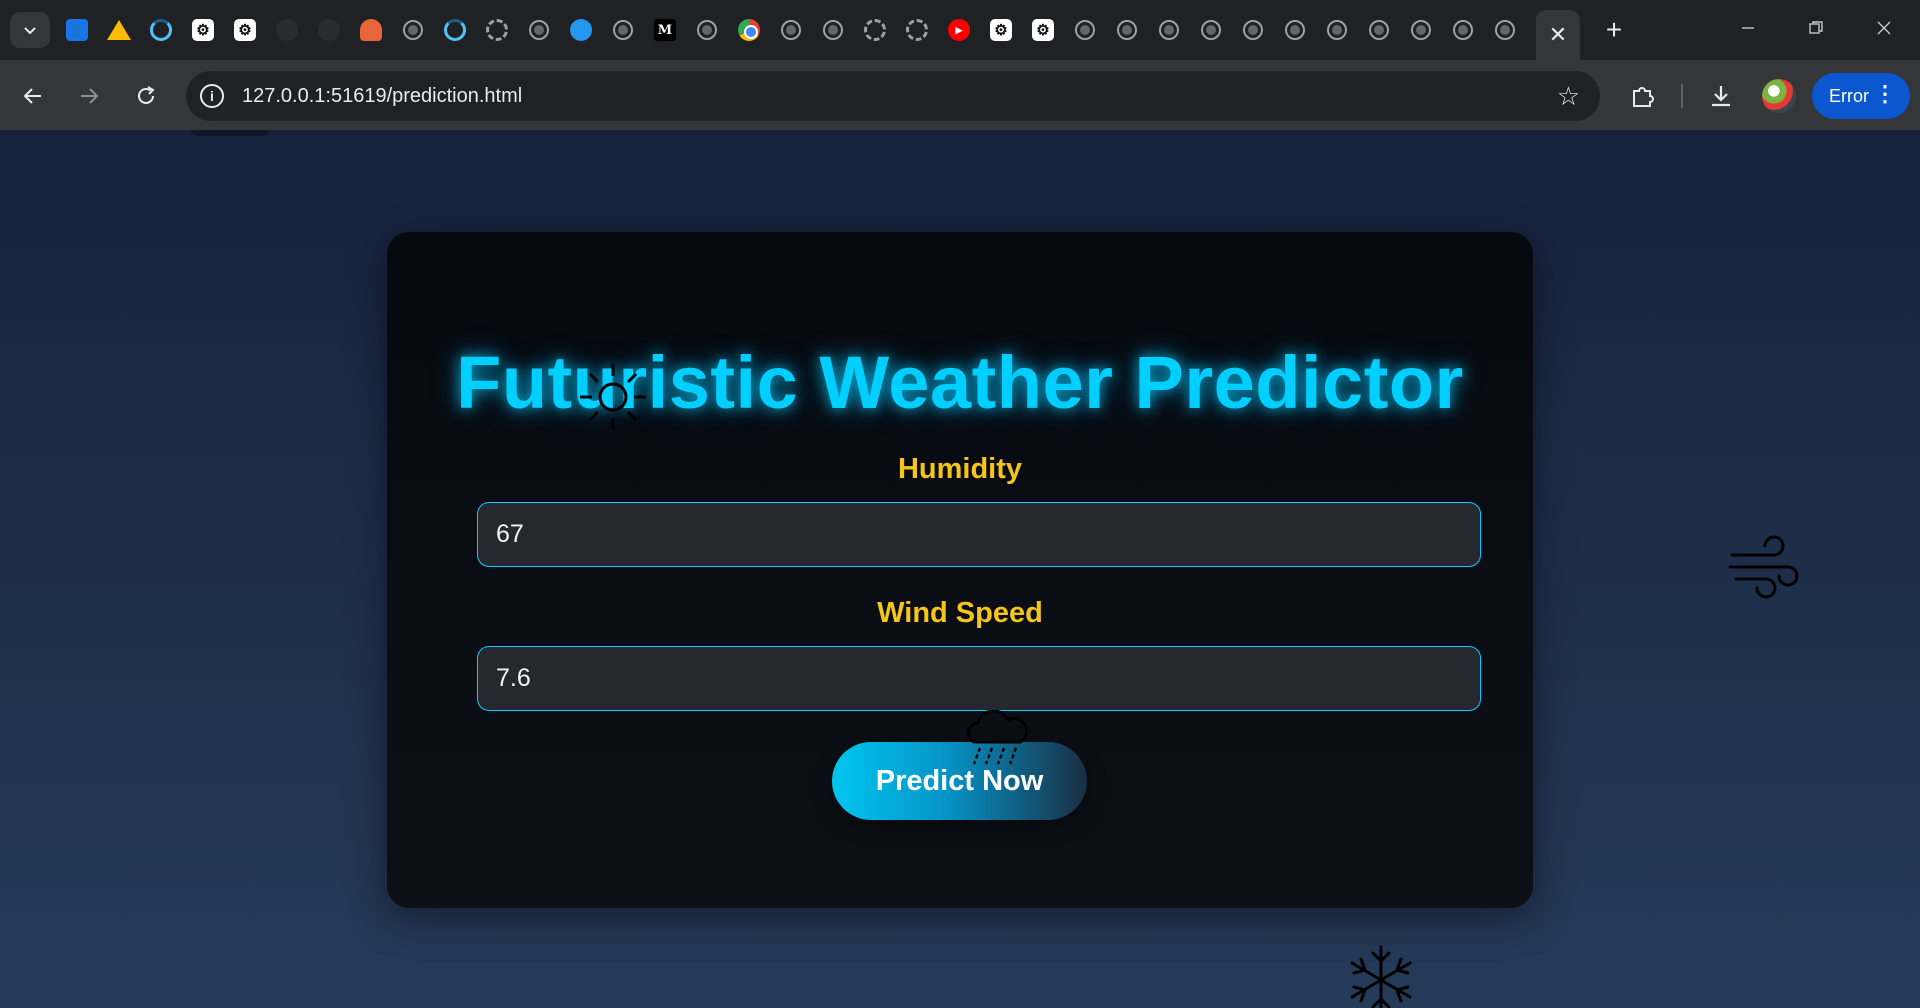 This screenshot has width=1920, height=1008. I want to click on close-icon, so click(1884, 28).